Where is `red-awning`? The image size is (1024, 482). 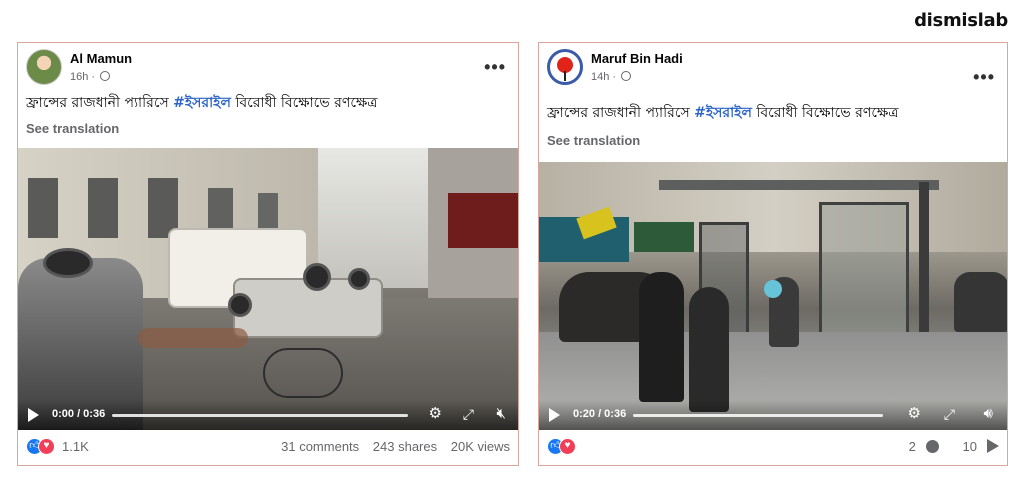
red-awning is located at coordinates (483, 220).